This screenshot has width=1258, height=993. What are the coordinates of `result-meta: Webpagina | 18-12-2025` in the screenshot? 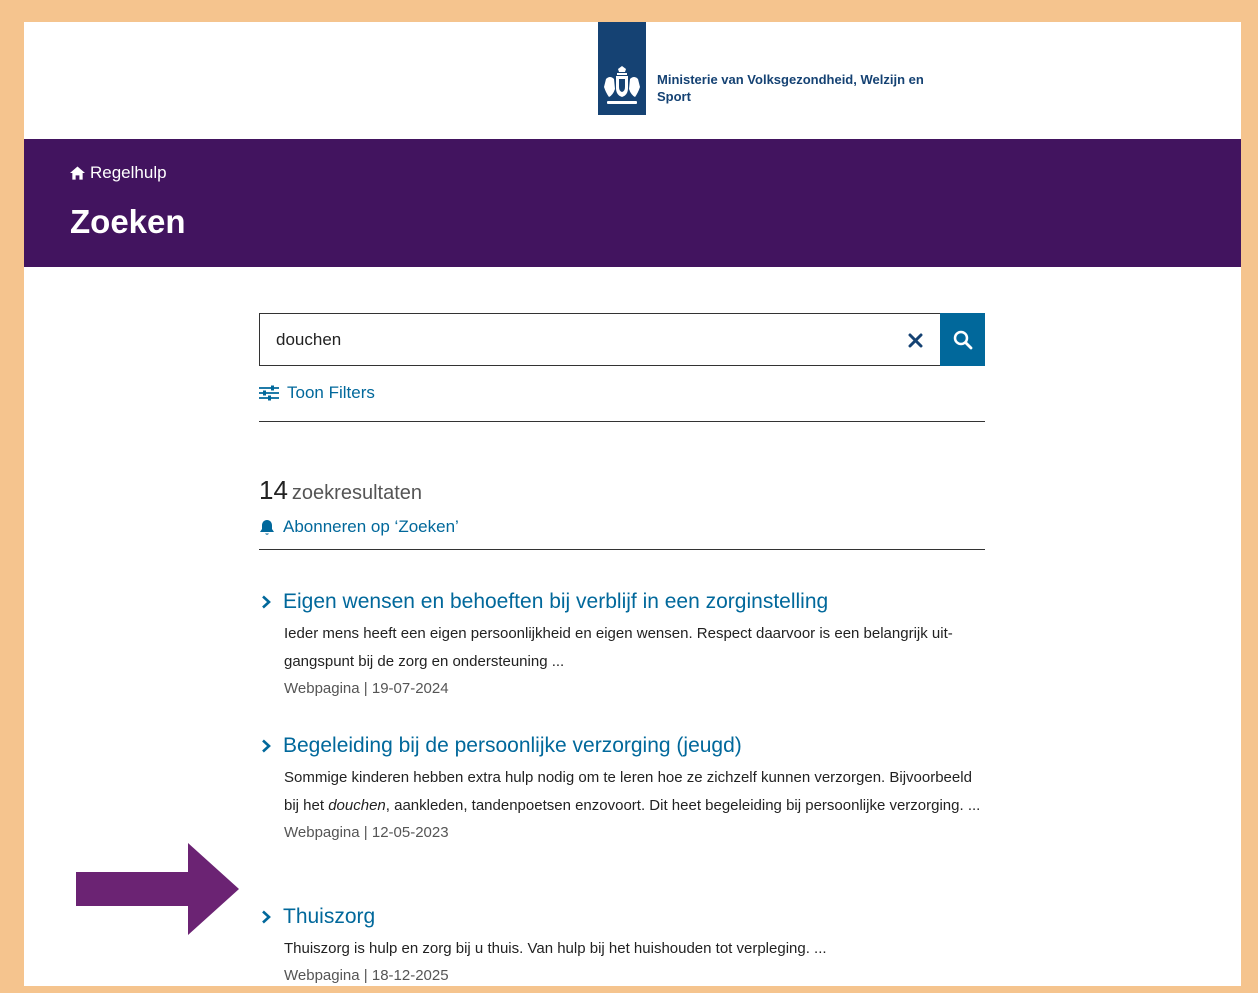 It's located at (366, 975).